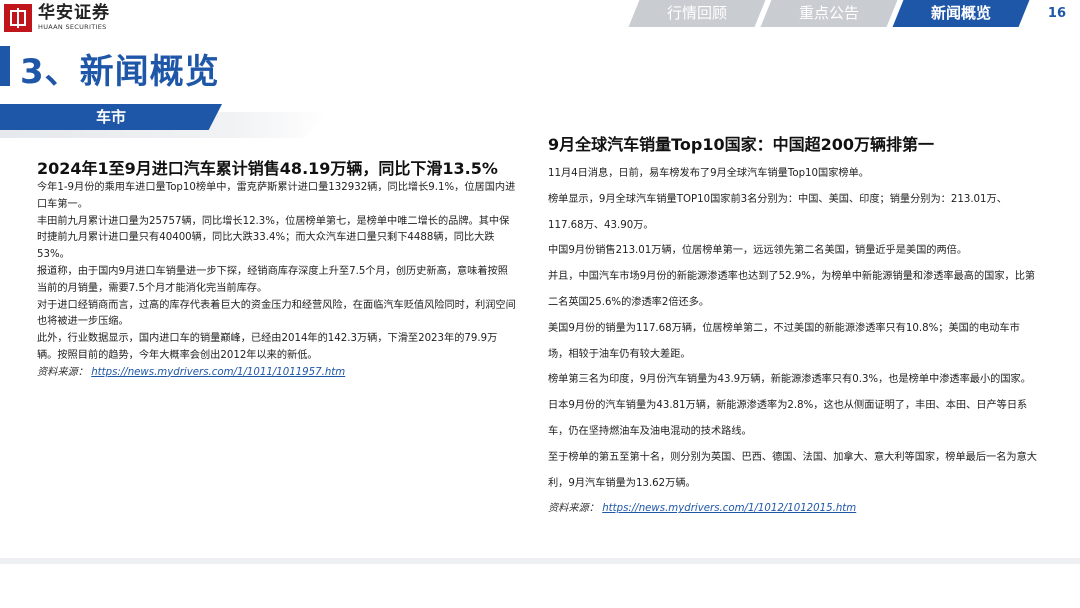 The width and height of the screenshot is (1080, 608). Describe the element at coordinates (1056, 13) in the screenshot. I see `page-number: 16` at that location.